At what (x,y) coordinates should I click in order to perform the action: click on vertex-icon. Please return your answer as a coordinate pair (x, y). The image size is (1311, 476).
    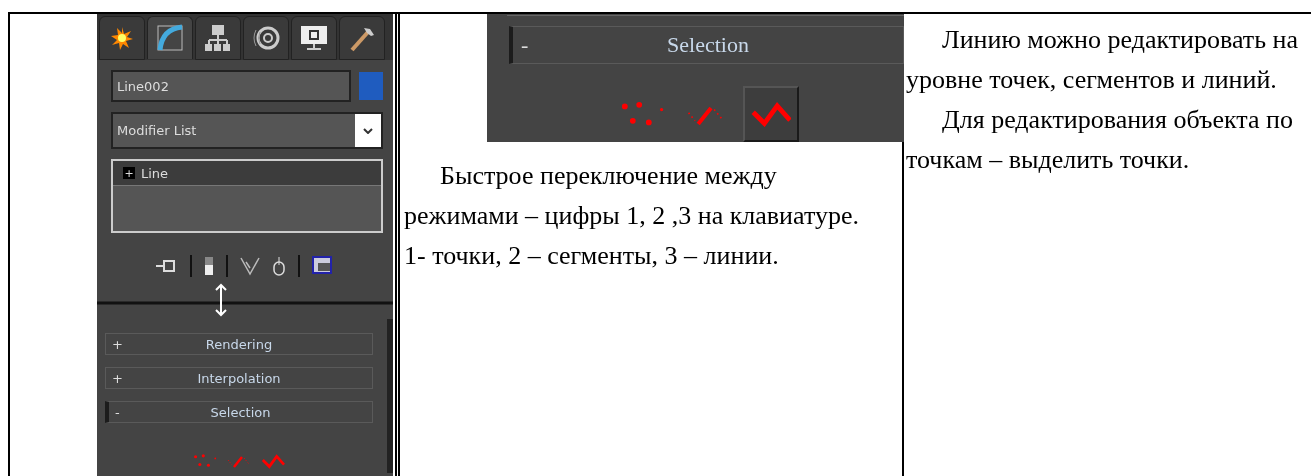
    Looking at the image, I should click on (205, 461).